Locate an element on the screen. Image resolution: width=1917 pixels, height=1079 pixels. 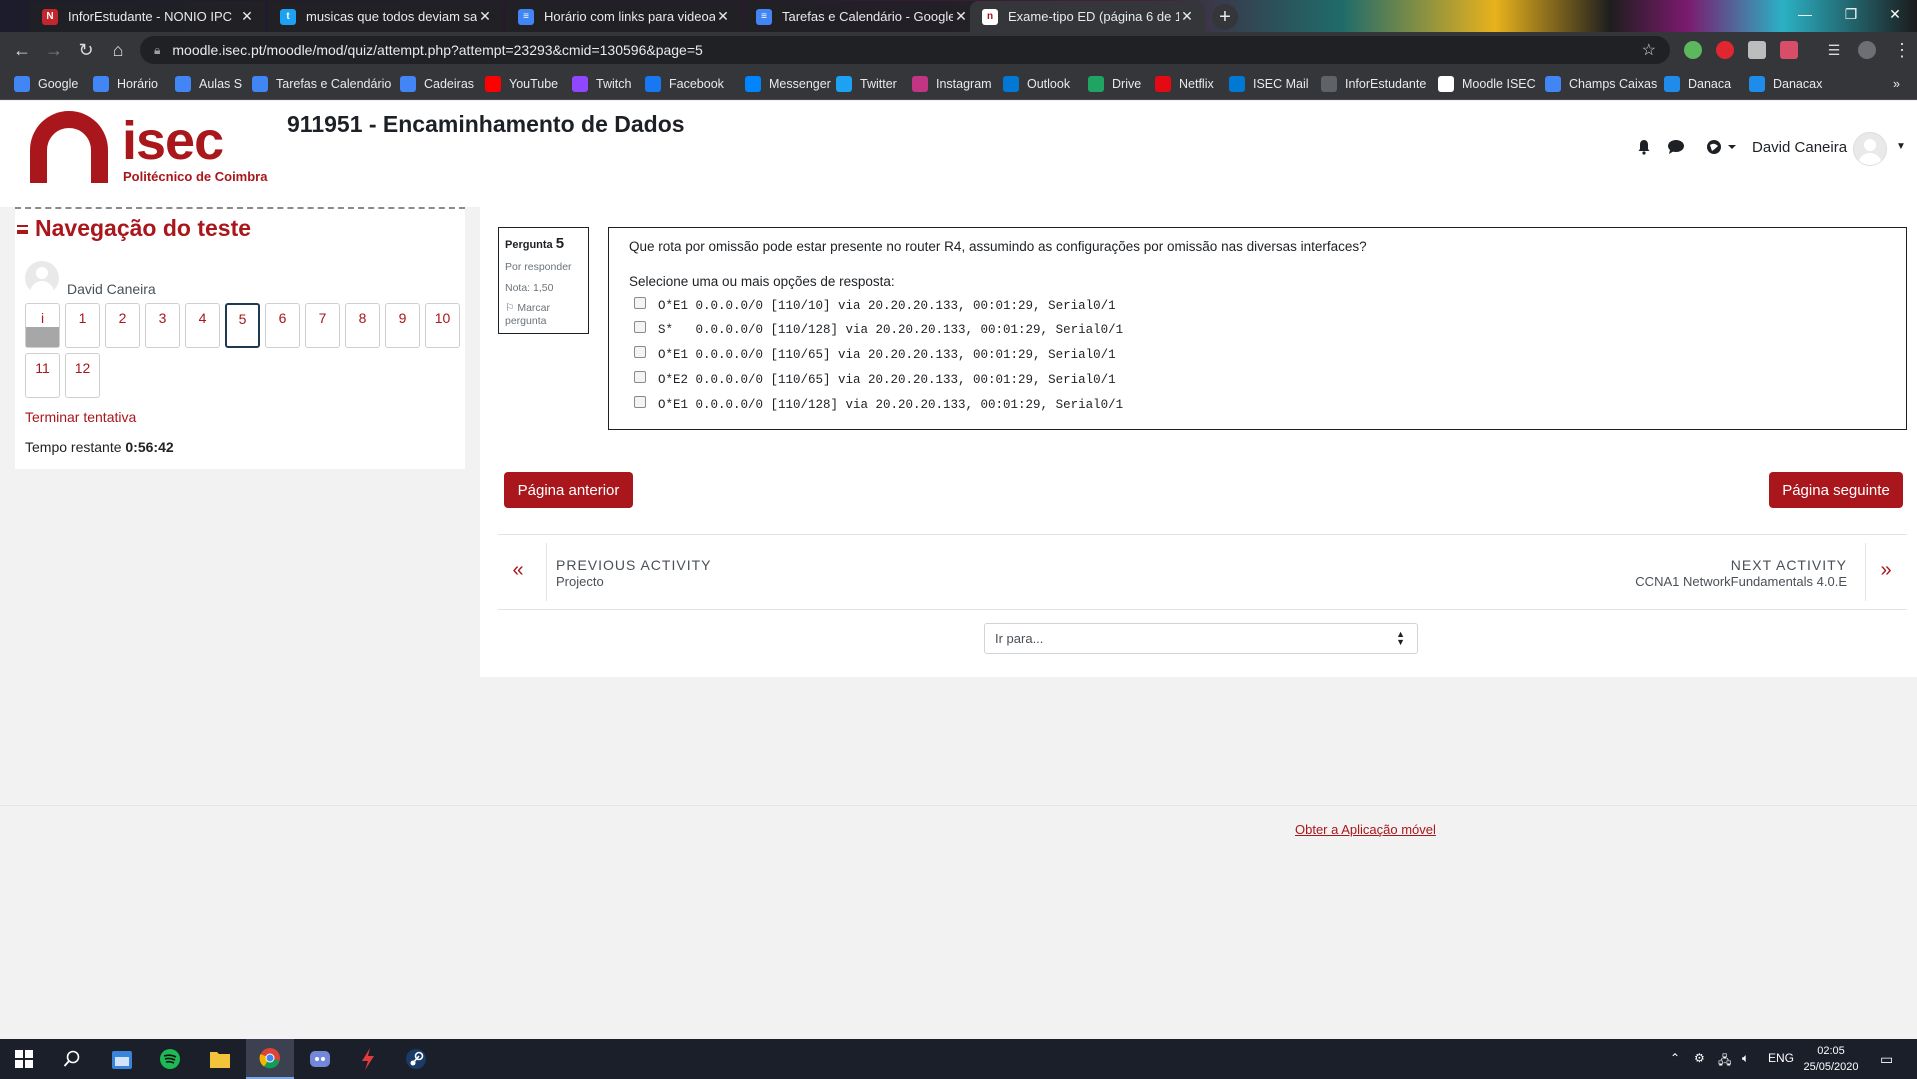
bookmark-messenger: Messenger is located at coordinates (788, 84).